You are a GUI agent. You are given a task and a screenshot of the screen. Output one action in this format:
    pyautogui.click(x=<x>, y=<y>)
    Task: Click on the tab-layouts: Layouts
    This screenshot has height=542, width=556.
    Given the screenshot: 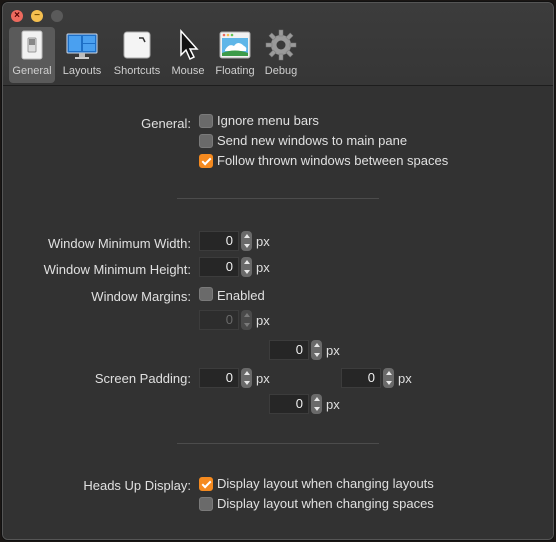 What is the action you would take?
    pyautogui.click(x=82, y=55)
    